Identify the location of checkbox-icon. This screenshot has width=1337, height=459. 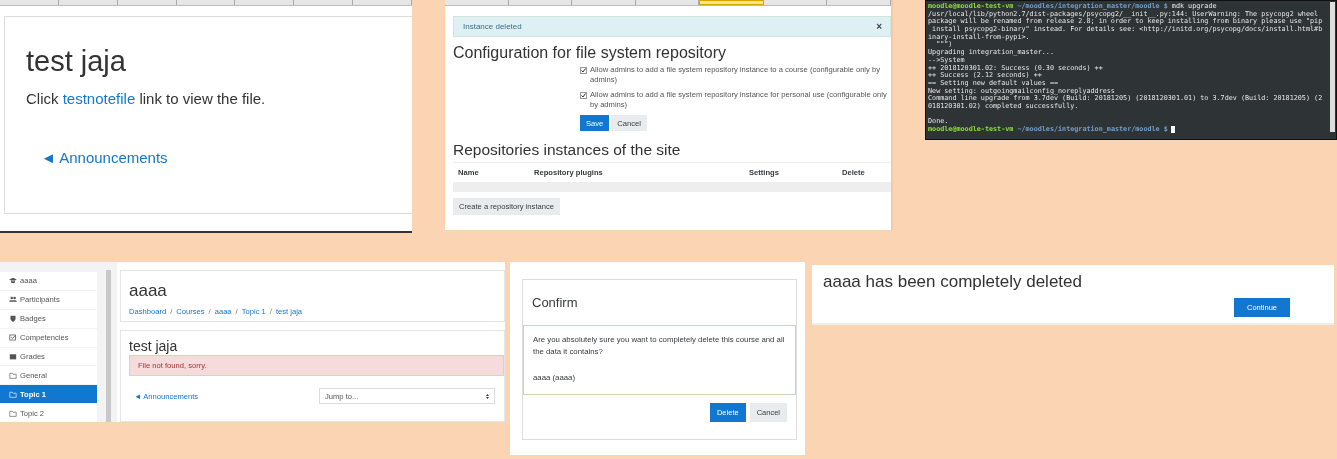
(13, 338).